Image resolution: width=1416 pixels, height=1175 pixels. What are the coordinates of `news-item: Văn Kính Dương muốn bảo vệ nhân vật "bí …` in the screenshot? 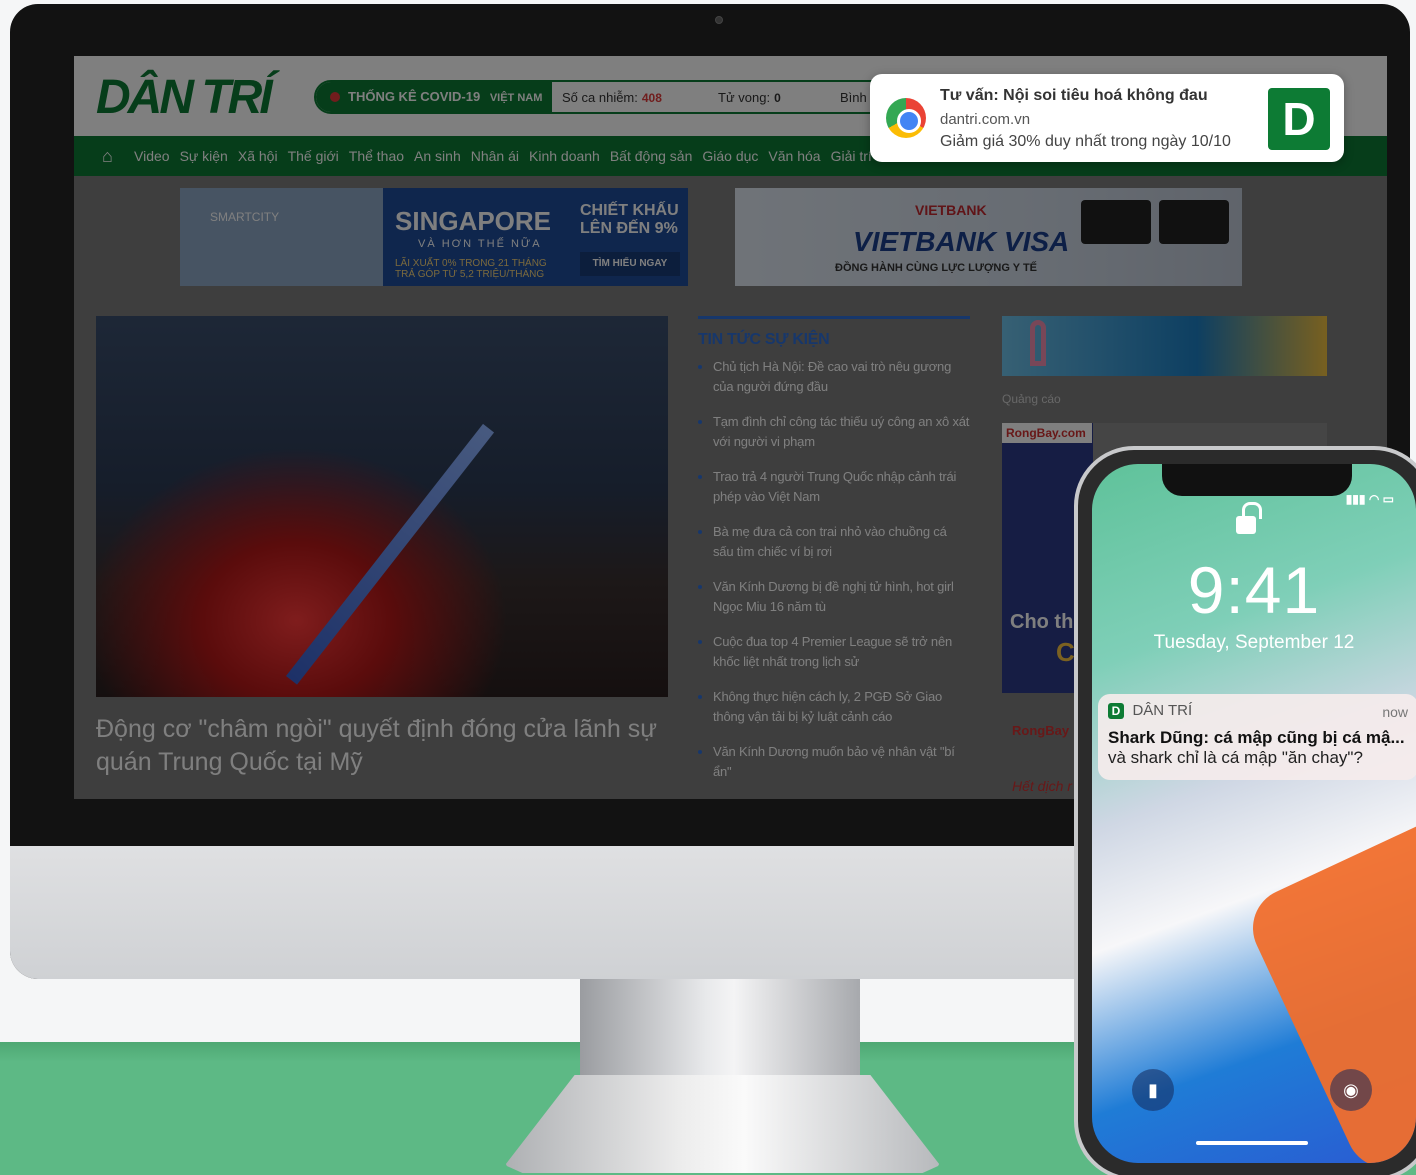 It's located at (834, 769).